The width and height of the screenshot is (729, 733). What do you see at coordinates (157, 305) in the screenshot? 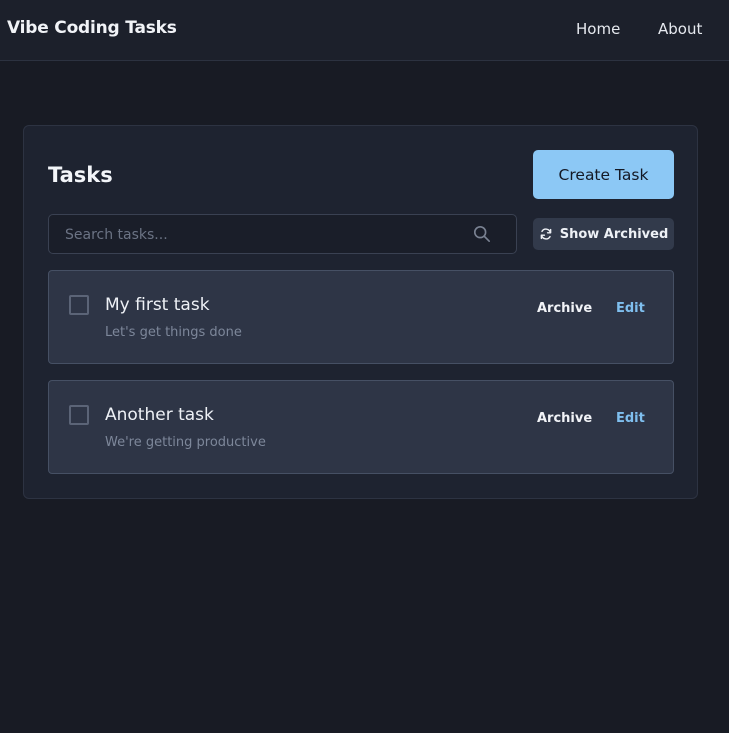
I see `task-title: My first task` at bounding box center [157, 305].